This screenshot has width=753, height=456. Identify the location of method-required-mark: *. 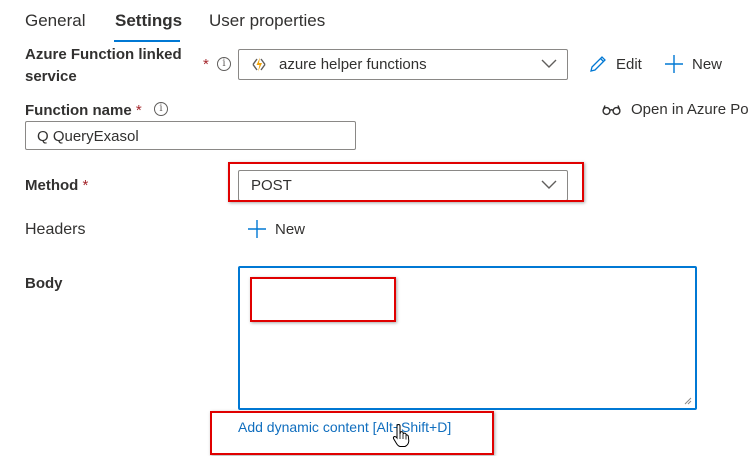
(85, 185).